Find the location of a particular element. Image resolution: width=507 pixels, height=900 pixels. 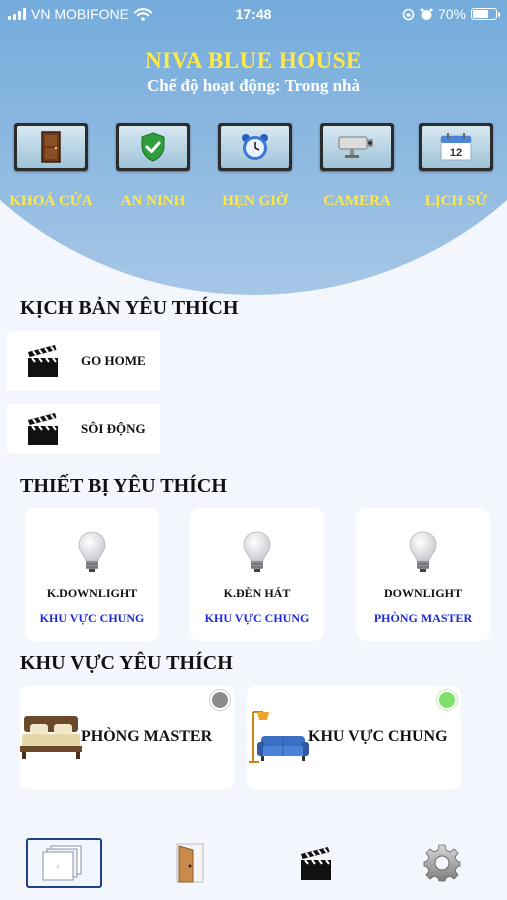

favorite-areas-title: KHU VỰC YÊU THÍCH is located at coordinates (126, 663).